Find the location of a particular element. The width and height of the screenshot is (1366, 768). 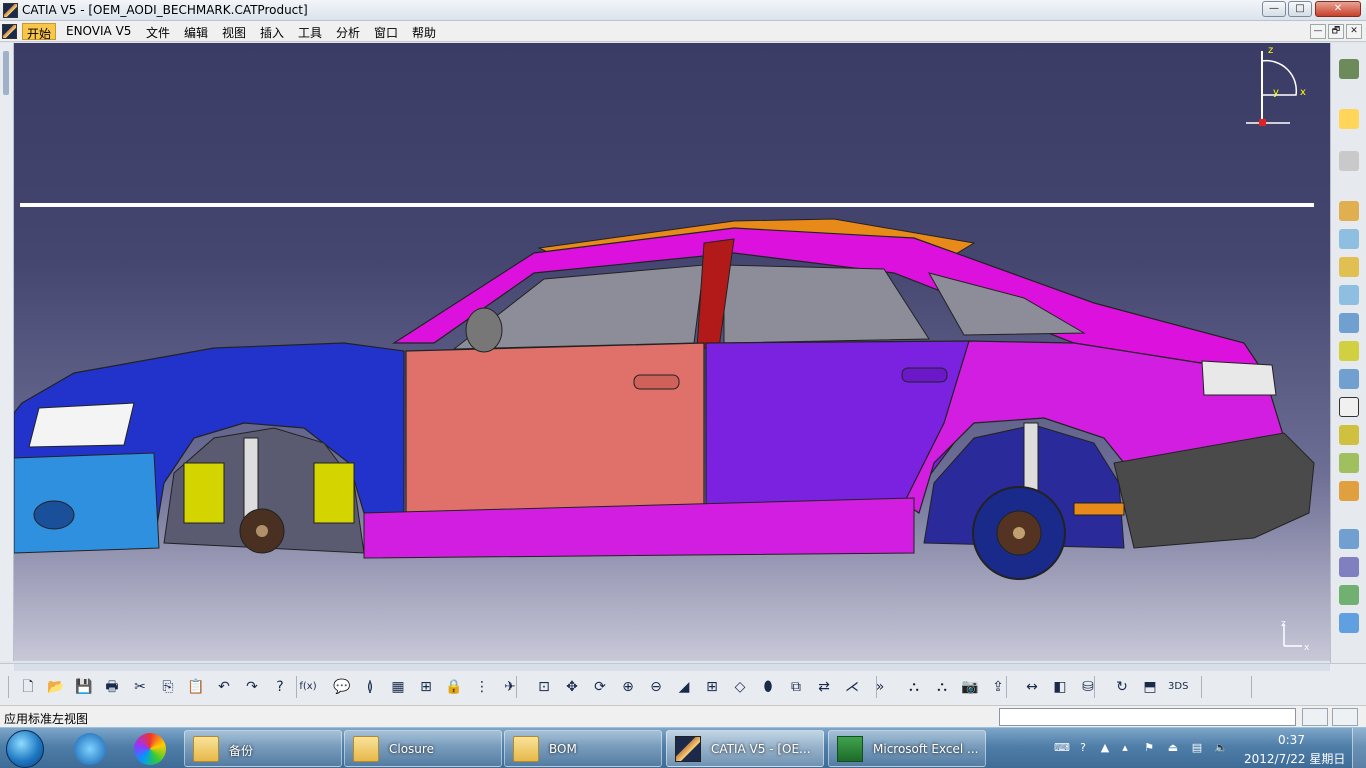

reorder-icon is located at coordinates (1349, 351).